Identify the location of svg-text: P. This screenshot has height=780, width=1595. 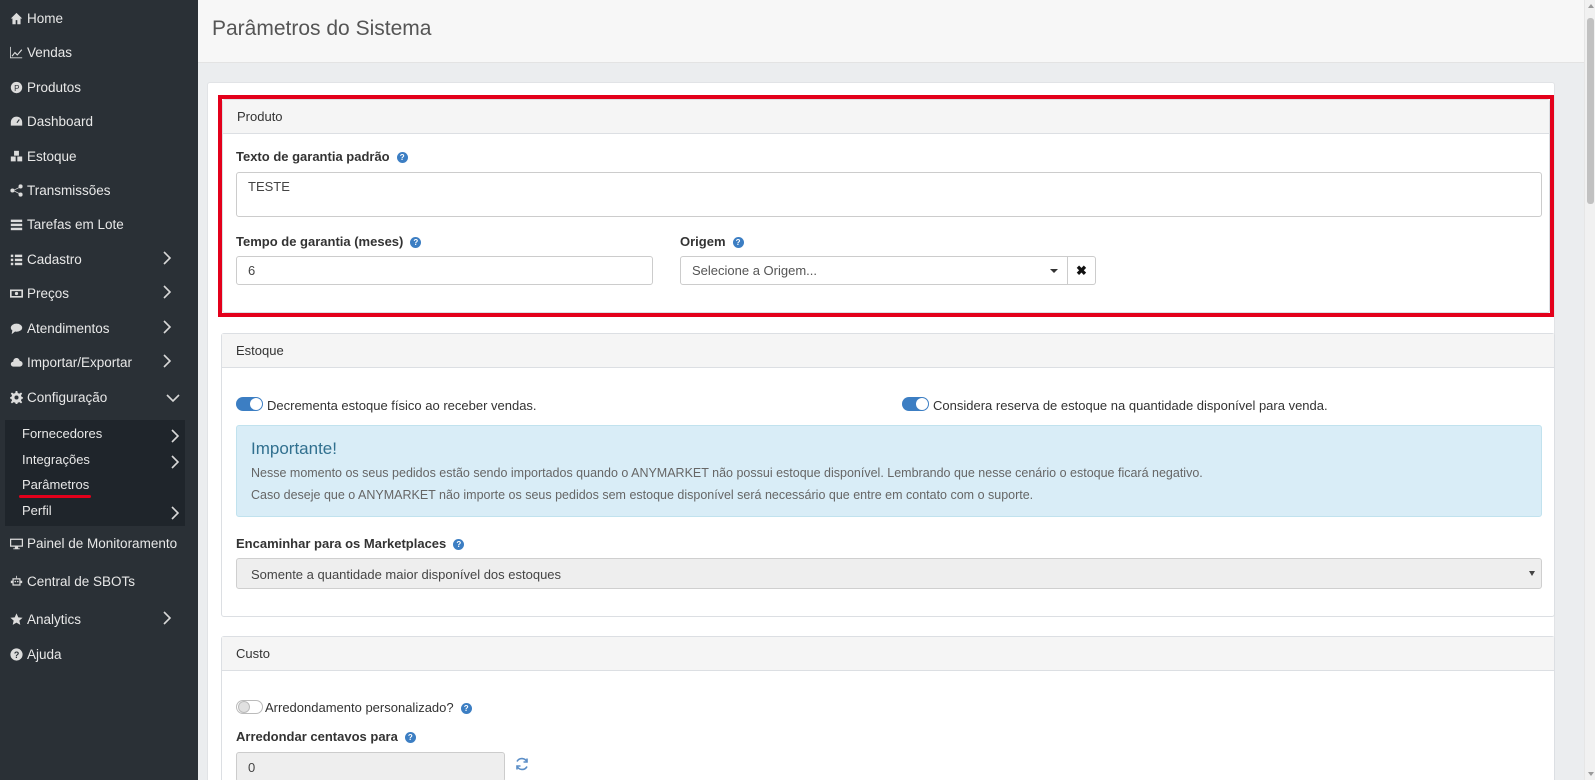
(16, 87).